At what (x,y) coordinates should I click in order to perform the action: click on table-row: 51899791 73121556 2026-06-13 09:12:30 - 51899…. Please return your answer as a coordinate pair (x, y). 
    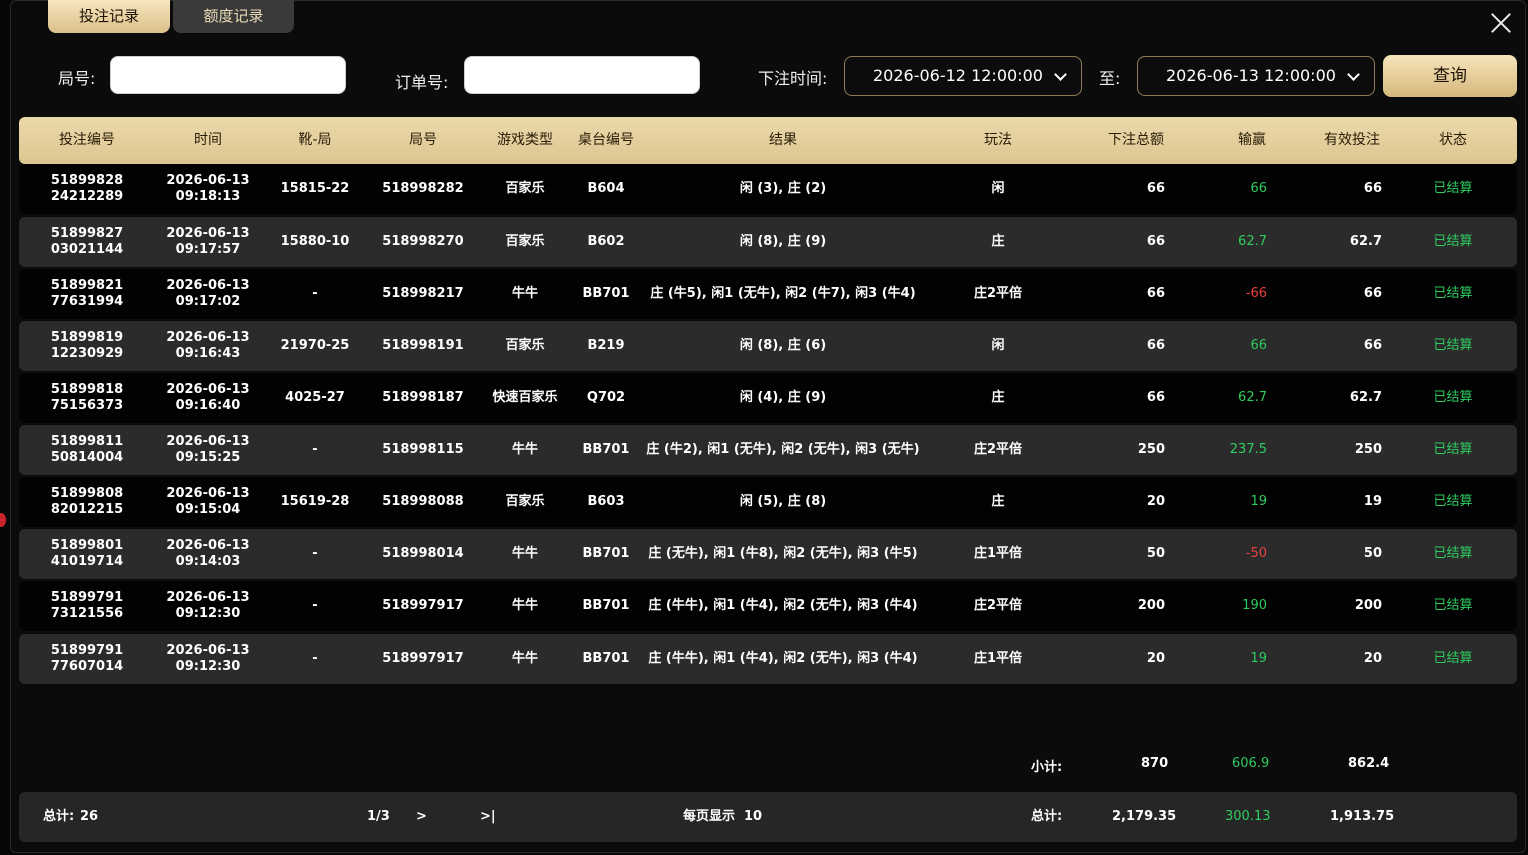
    Looking at the image, I should click on (768, 606).